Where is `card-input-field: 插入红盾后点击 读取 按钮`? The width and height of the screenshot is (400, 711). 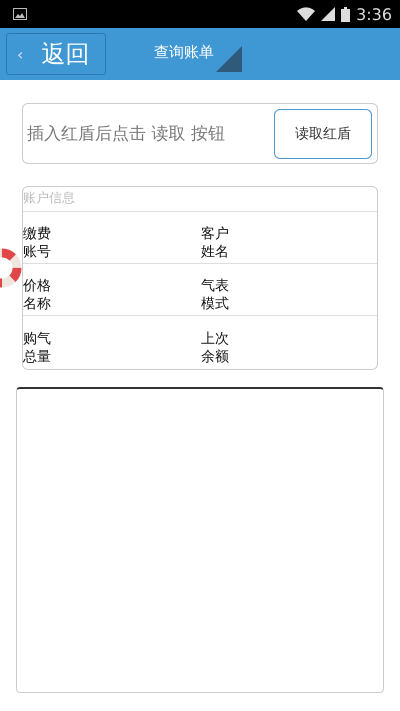
card-input-field: 插入红盾后点击 读取 按钮 is located at coordinates (150, 134).